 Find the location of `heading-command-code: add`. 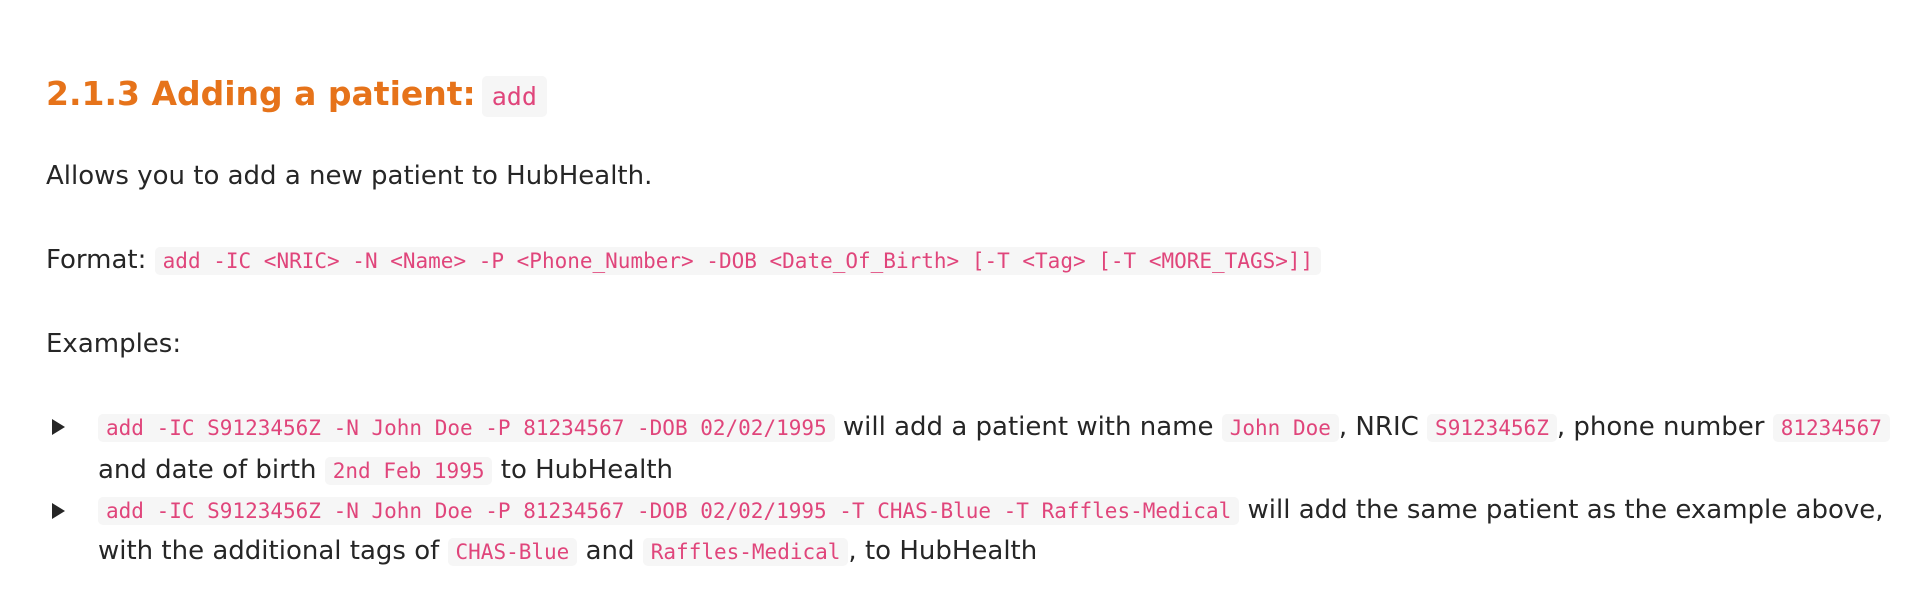

heading-command-code: add is located at coordinates (514, 96).